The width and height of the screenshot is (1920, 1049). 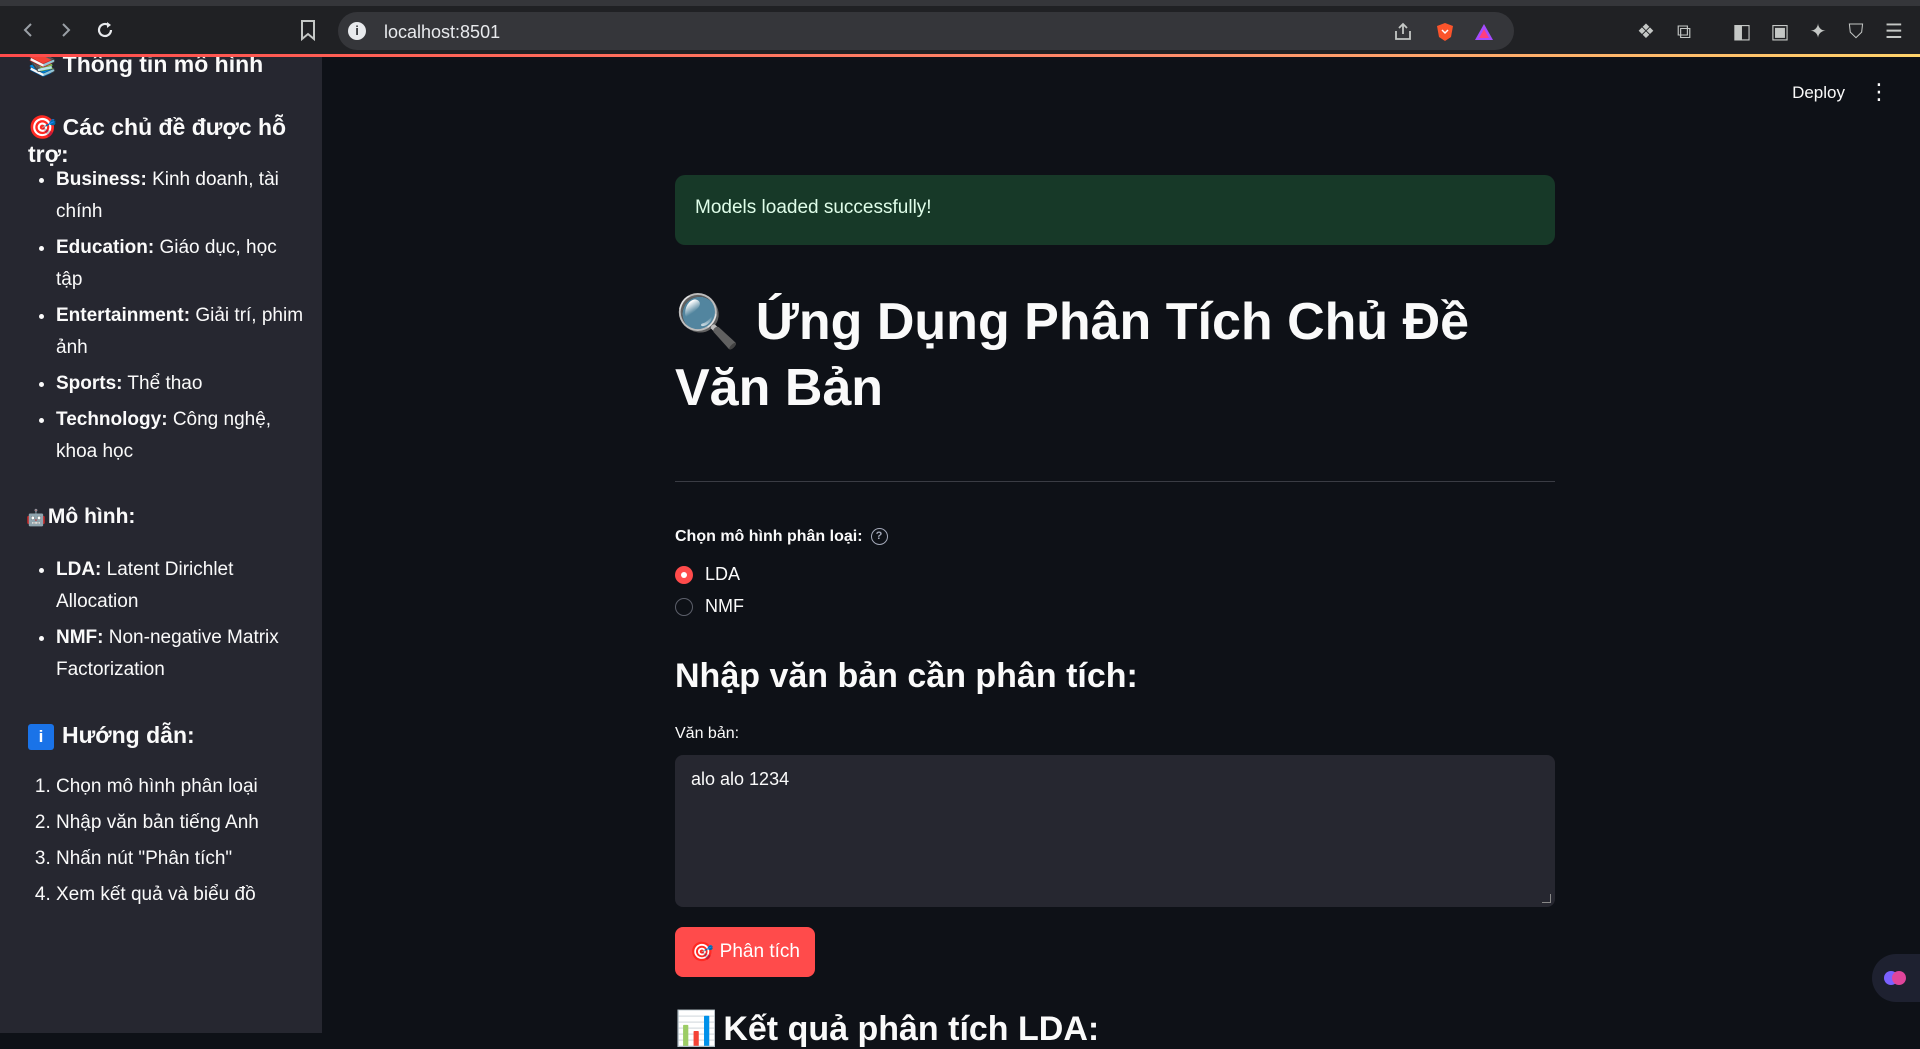 What do you see at coordinates (157, 140) in the screenshot?
I see `topics-heading: 🎯 Các chủ đề được hỗ trợ:` at bounding box center [157, 140].